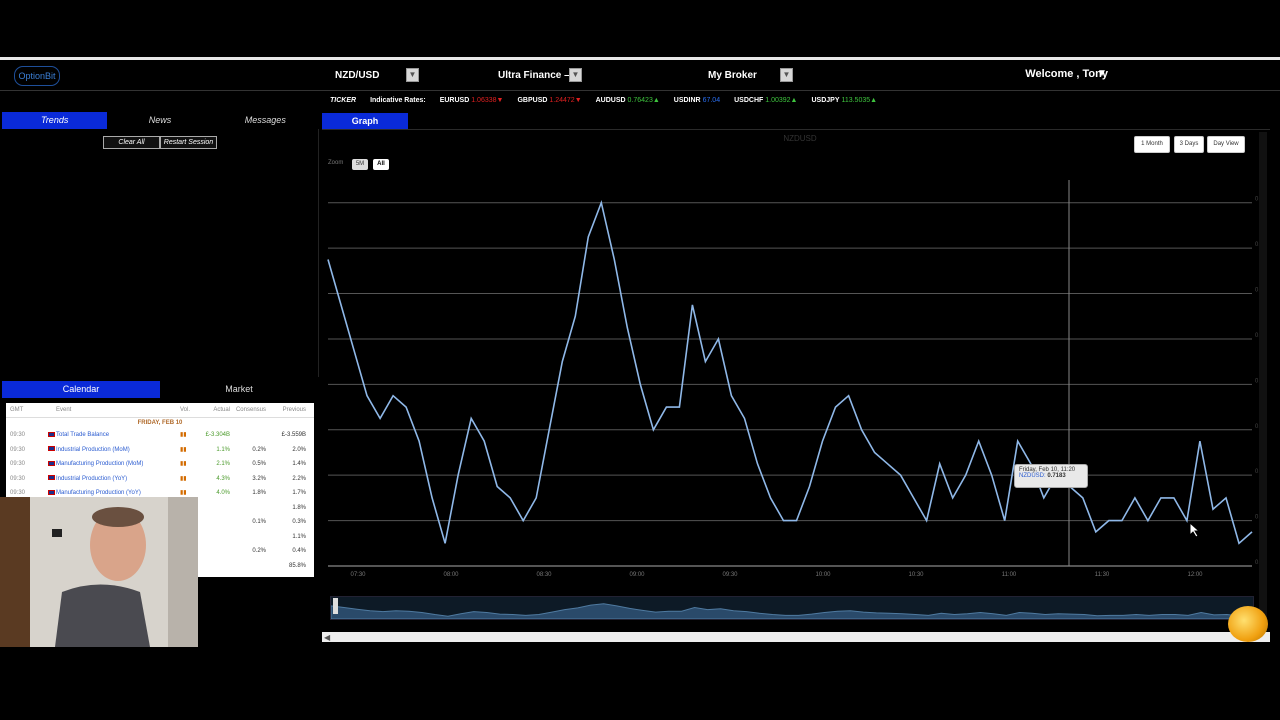 The image size is (1280, 720). Describe the element at coordinates (796, 637) in the screenshot. I see `navigator-scrollbar` at that location.